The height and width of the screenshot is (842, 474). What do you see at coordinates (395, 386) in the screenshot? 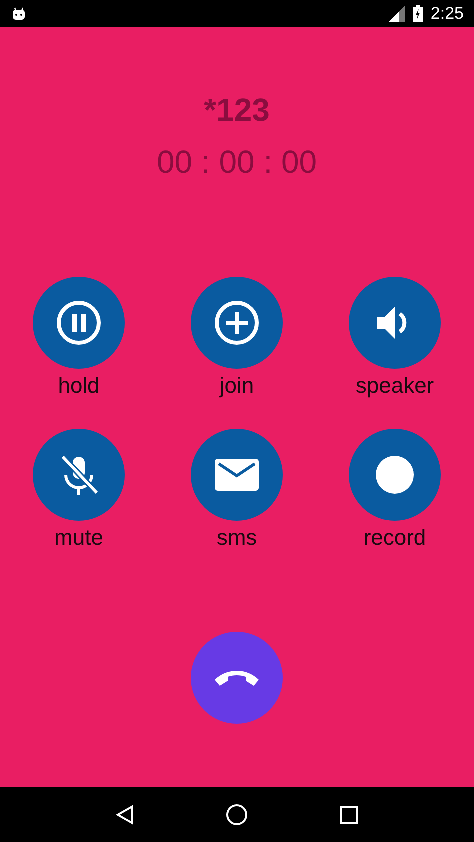
I see `action-label: speaker` at bounding box center [395, 386].